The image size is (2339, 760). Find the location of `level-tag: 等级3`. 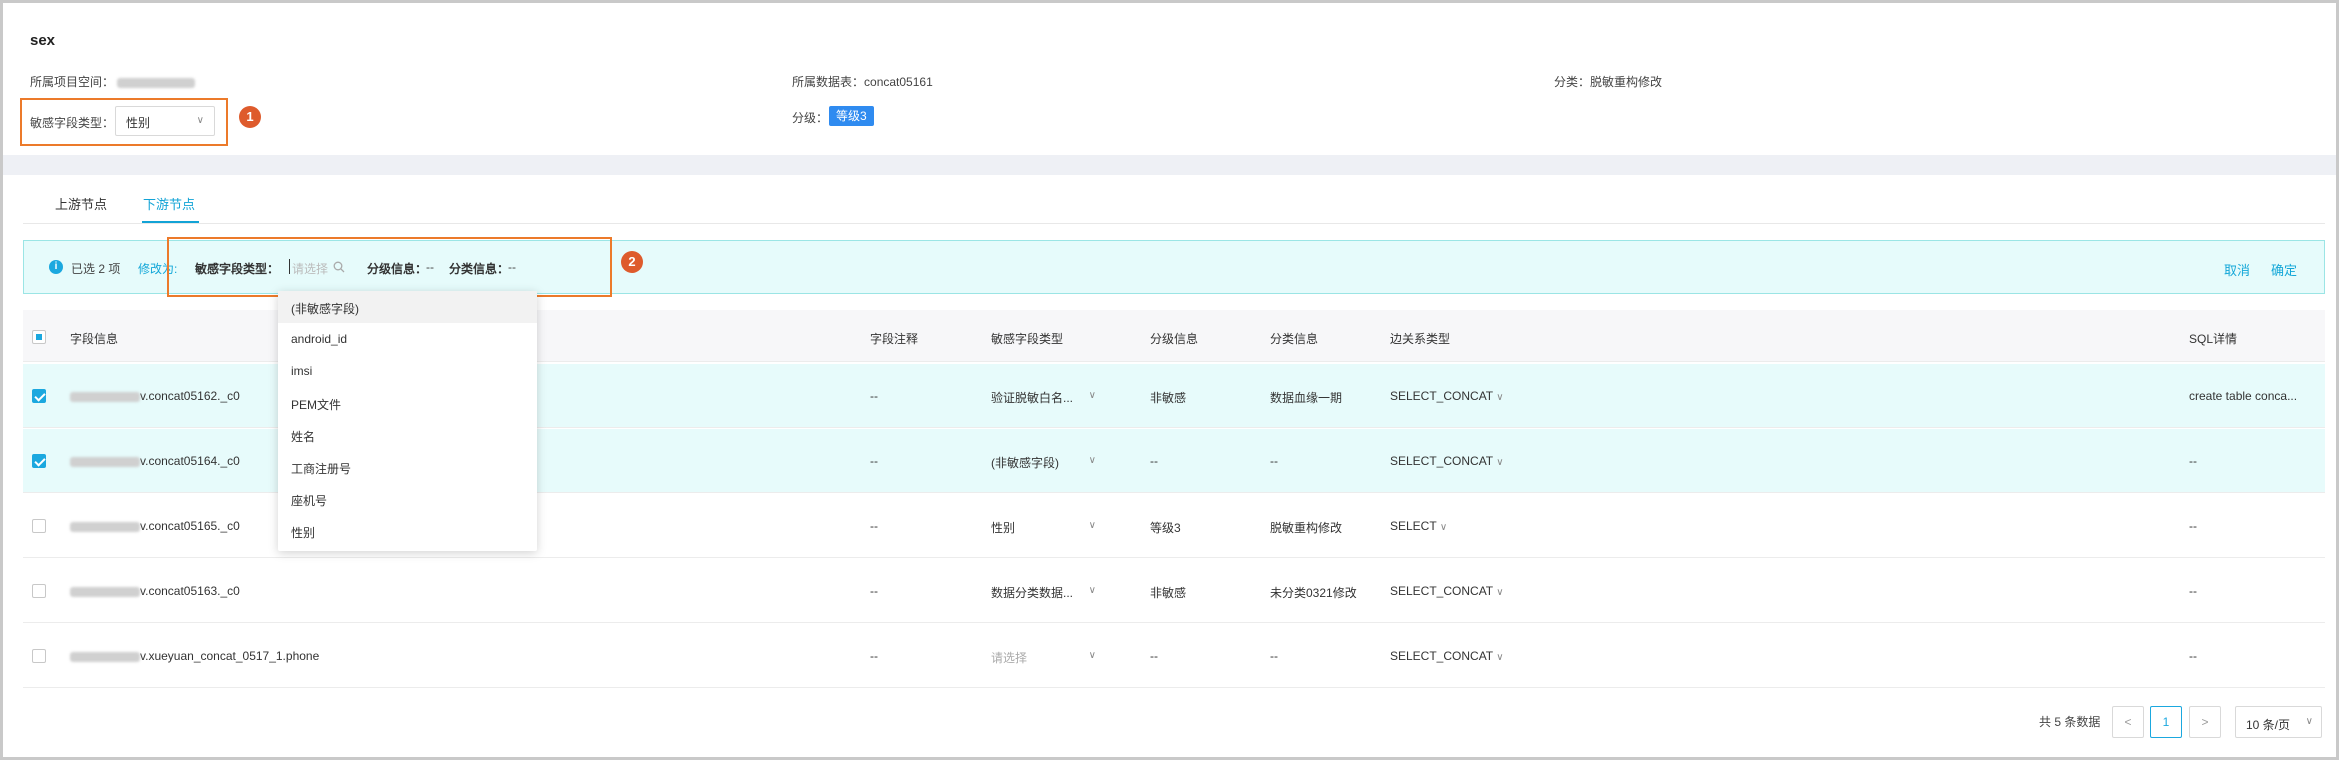

level-tag: 等级3 is located at coordinates (851, 116).